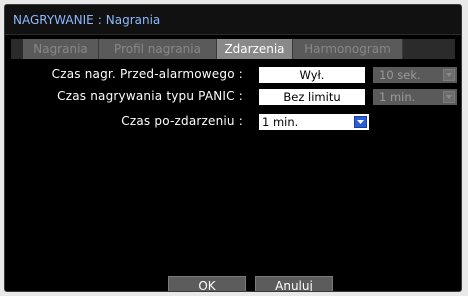 The image size is (468, 296). I want to click on panic-duration-select: 1 min., so click(415, 97).